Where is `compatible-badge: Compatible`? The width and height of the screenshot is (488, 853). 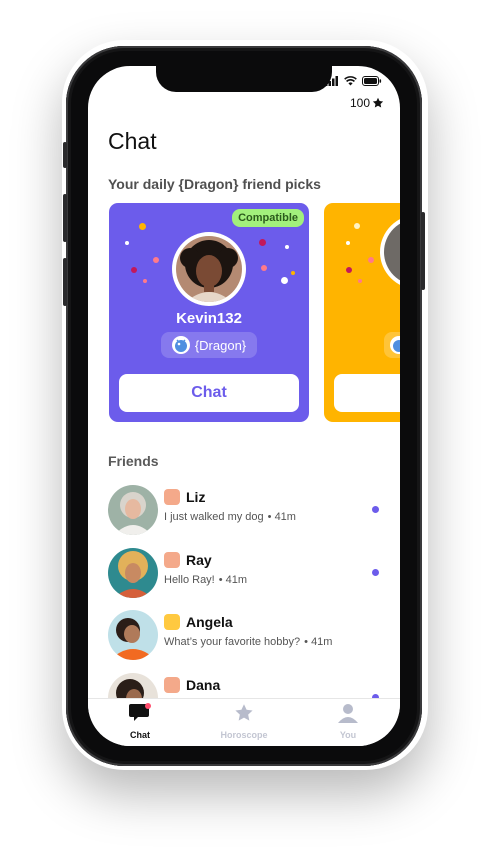
compatible-badge: Compatible is located at coordinates (268, 218).